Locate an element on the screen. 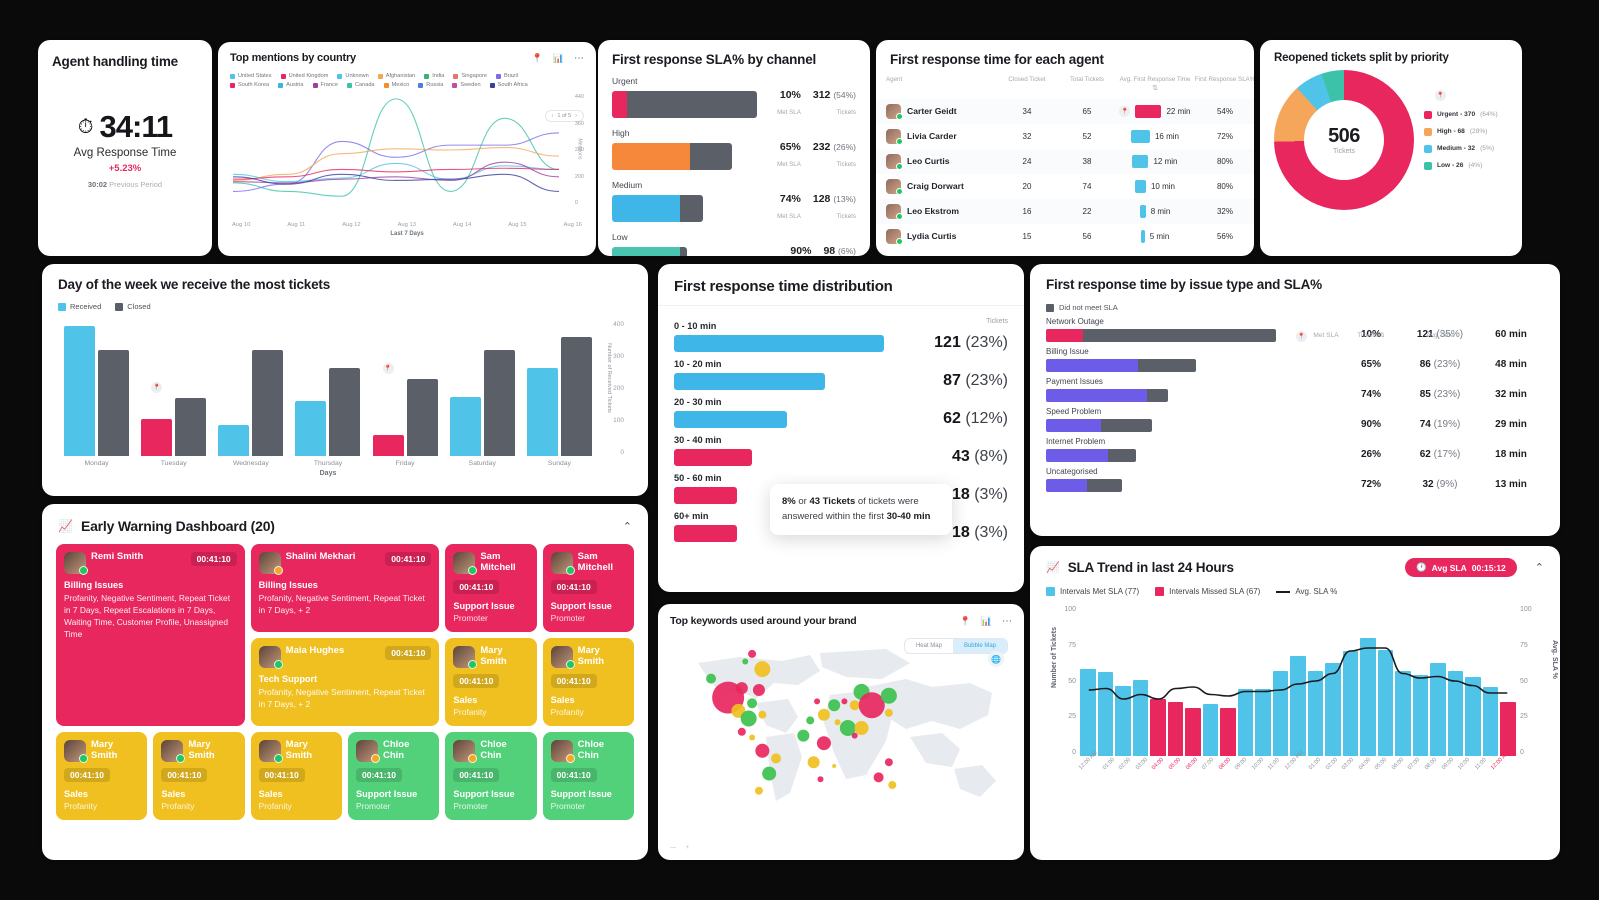  table-row: Carter Geidt 34 65 📍 22 min 54% is located at coordinates (1065, 111).